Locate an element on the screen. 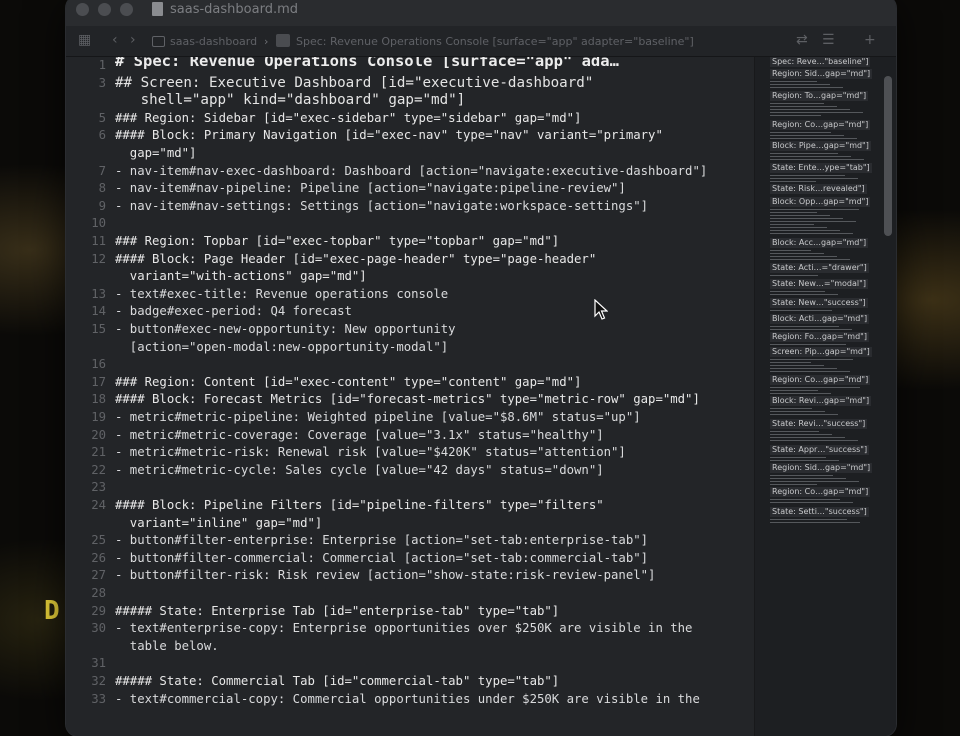  title-bar: saas-dashboard.md is located at coordinates (481, 13).